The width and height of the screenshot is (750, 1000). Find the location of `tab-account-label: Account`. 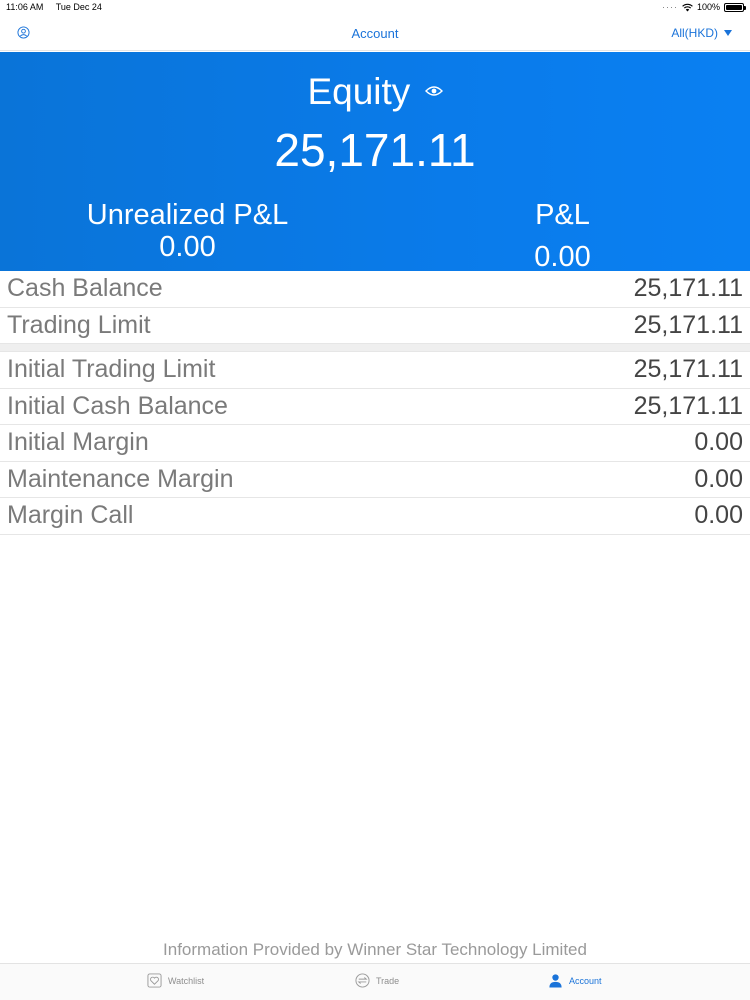

tab-account-label: Account is located at coordinates (585, 980).